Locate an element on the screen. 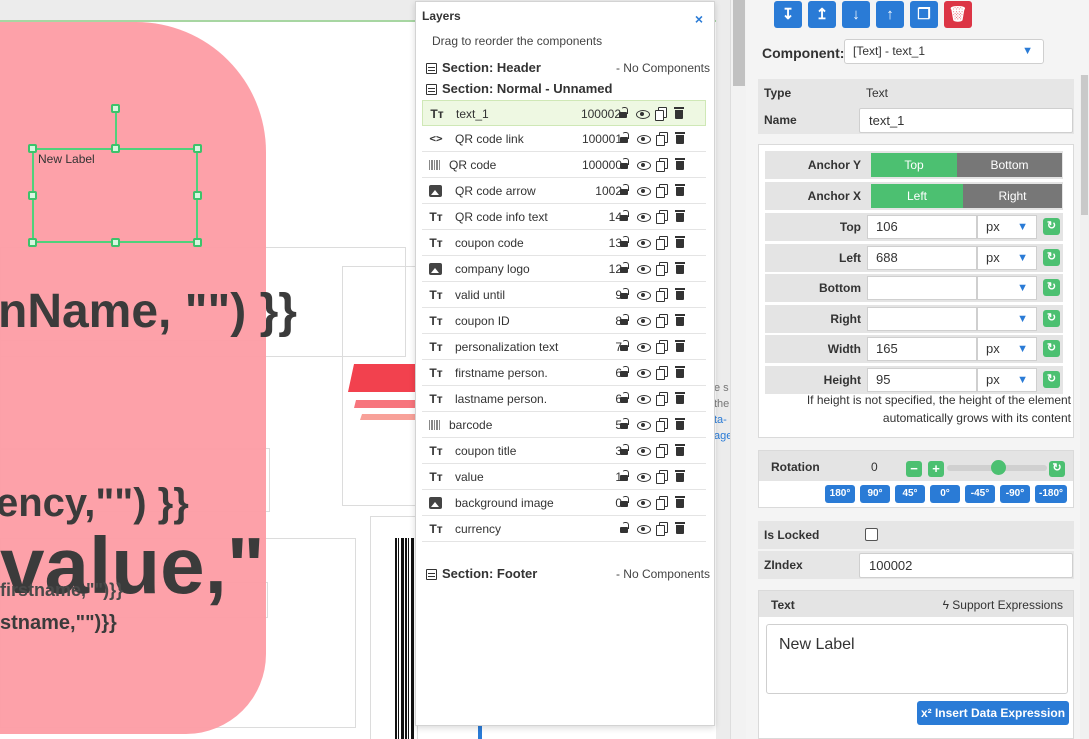 This screenshot has width=1089, height=739. rotation-preset-button: 90° is located at coordinates (875, 494).